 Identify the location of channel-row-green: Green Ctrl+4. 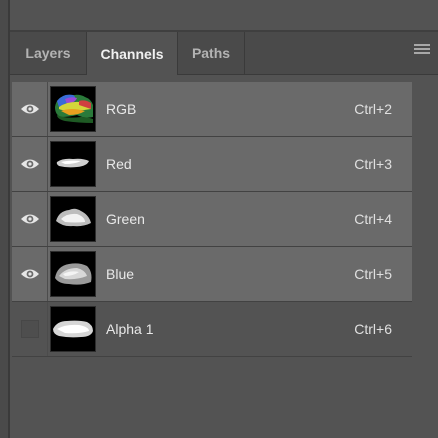
(212, 219).